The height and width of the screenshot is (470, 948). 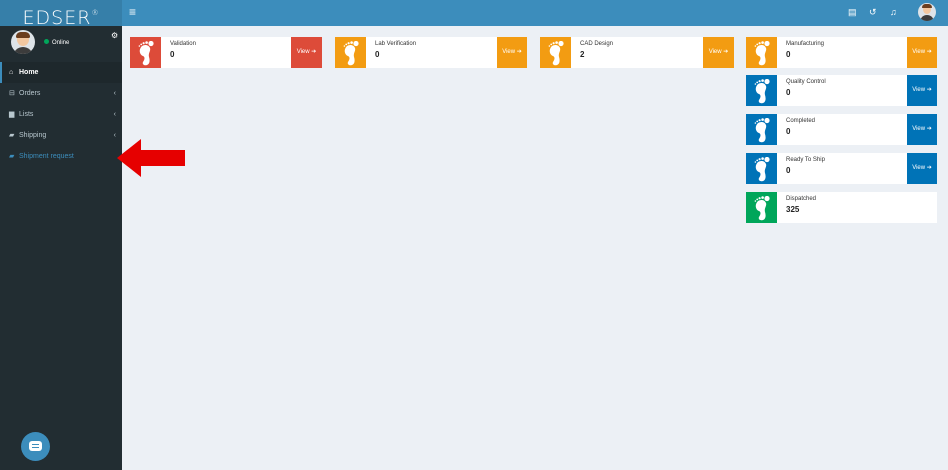 I want to click on sidebar-item-shipping: ▰ Shipping ‹, so click(x=61, y=135).